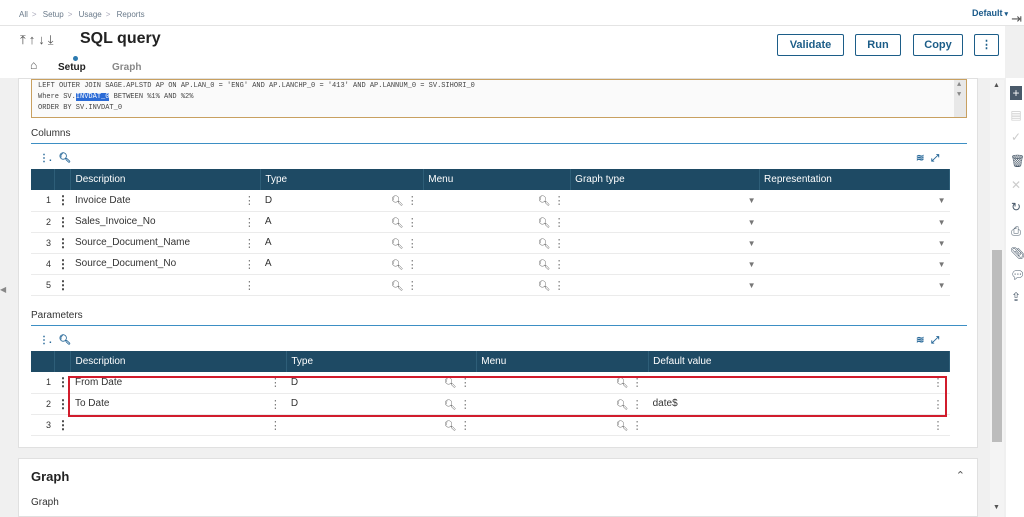 This screenshot has height=517, width=1024. What do you see at coordinates (935, 340) in the screenshot?
I see `expand-icon: ⤢` at bounding box center [935, 340].